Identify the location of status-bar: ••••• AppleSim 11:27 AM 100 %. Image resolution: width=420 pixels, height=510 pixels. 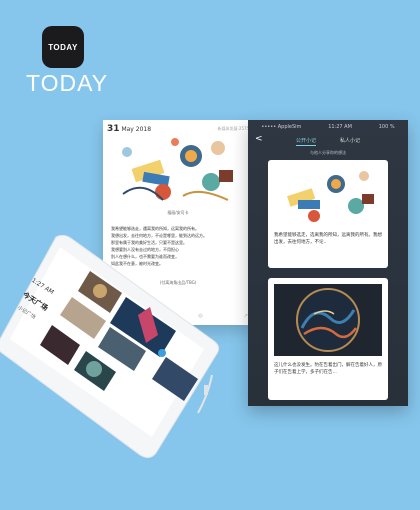
(328, 127).